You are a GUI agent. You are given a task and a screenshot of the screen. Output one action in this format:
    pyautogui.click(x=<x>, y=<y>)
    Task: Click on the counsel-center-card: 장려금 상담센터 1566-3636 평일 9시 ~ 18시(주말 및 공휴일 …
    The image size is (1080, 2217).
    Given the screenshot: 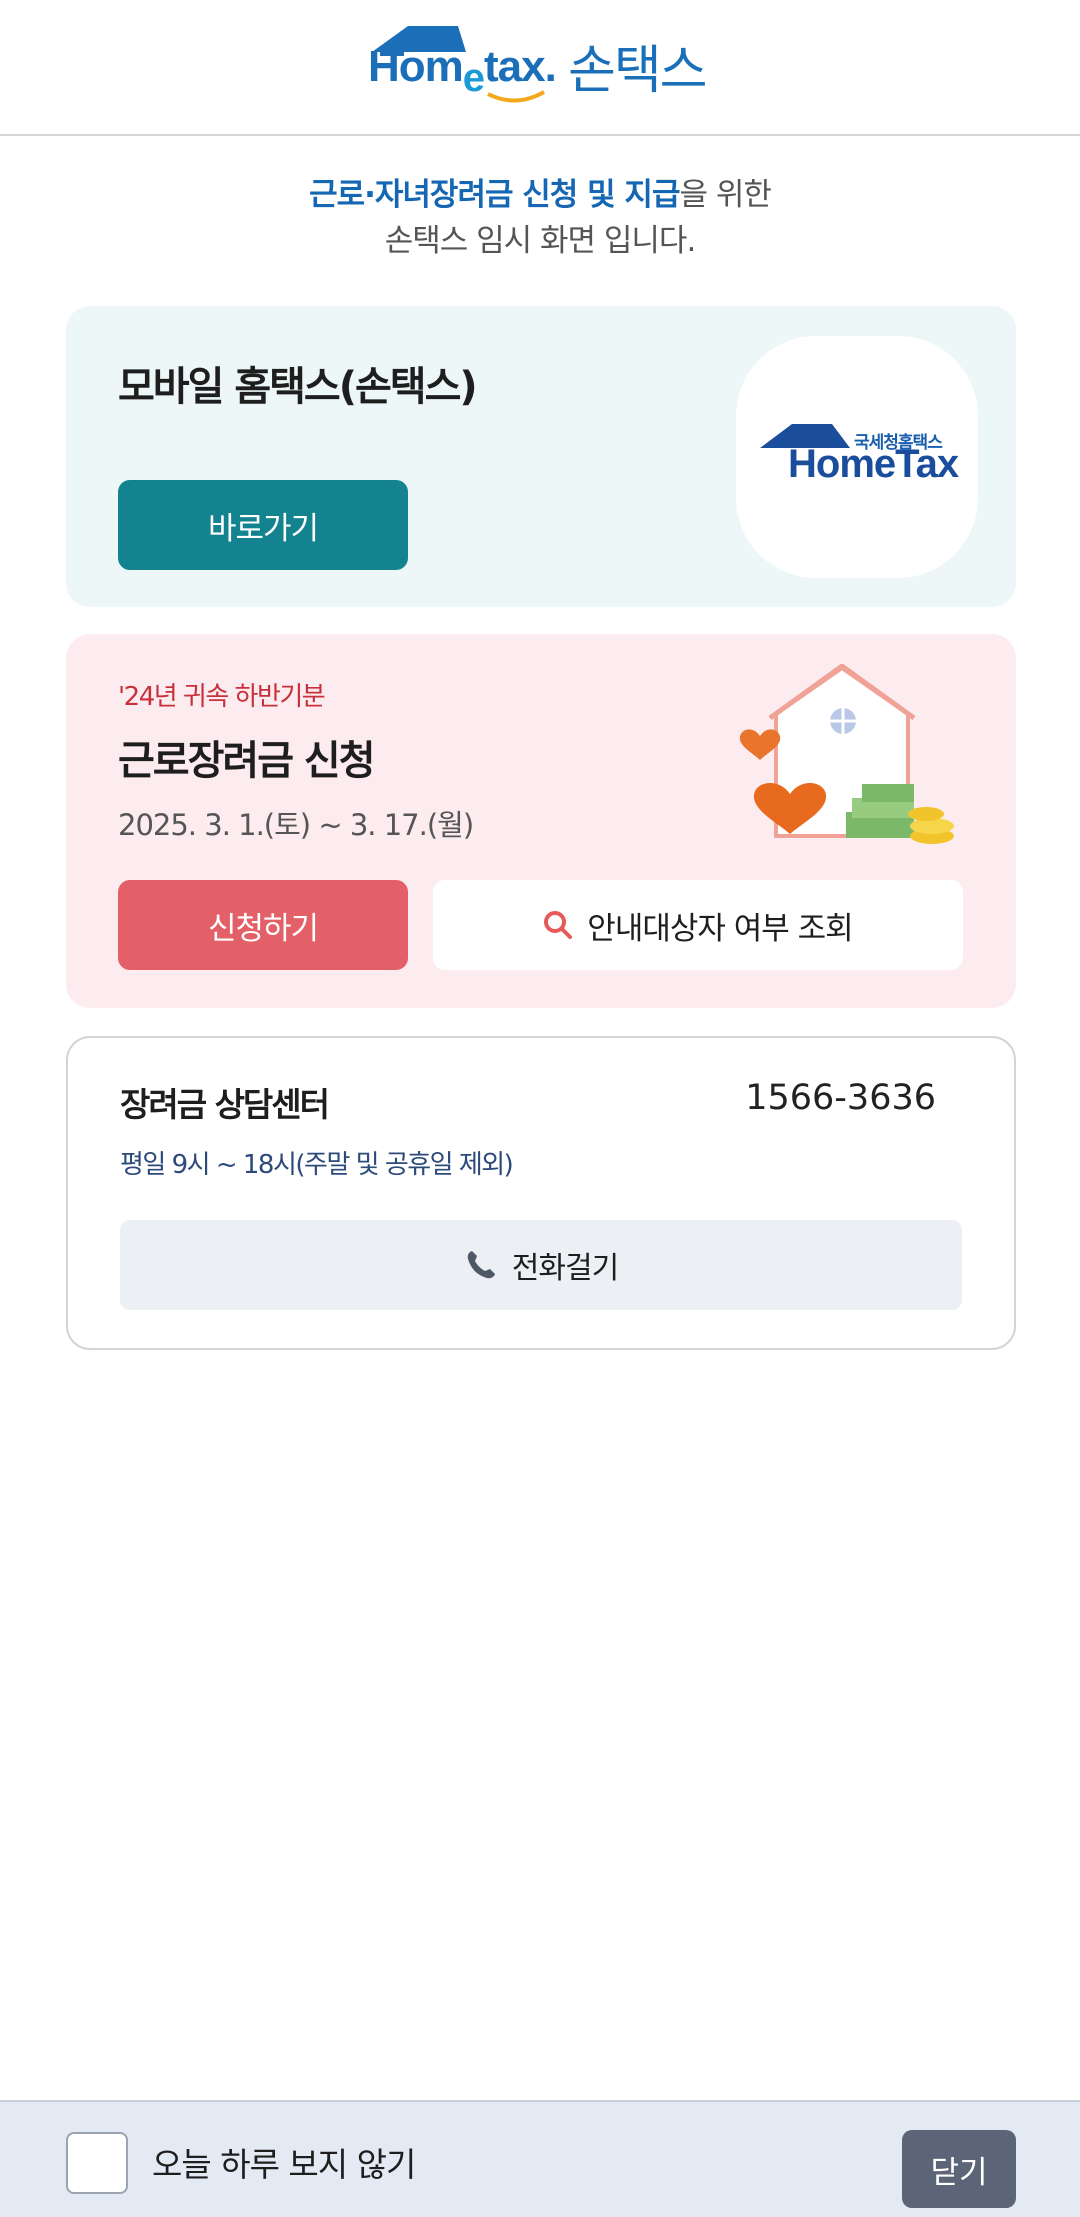 What is the action you would take?
    pyautogui.click(x=541, y=1193)
    